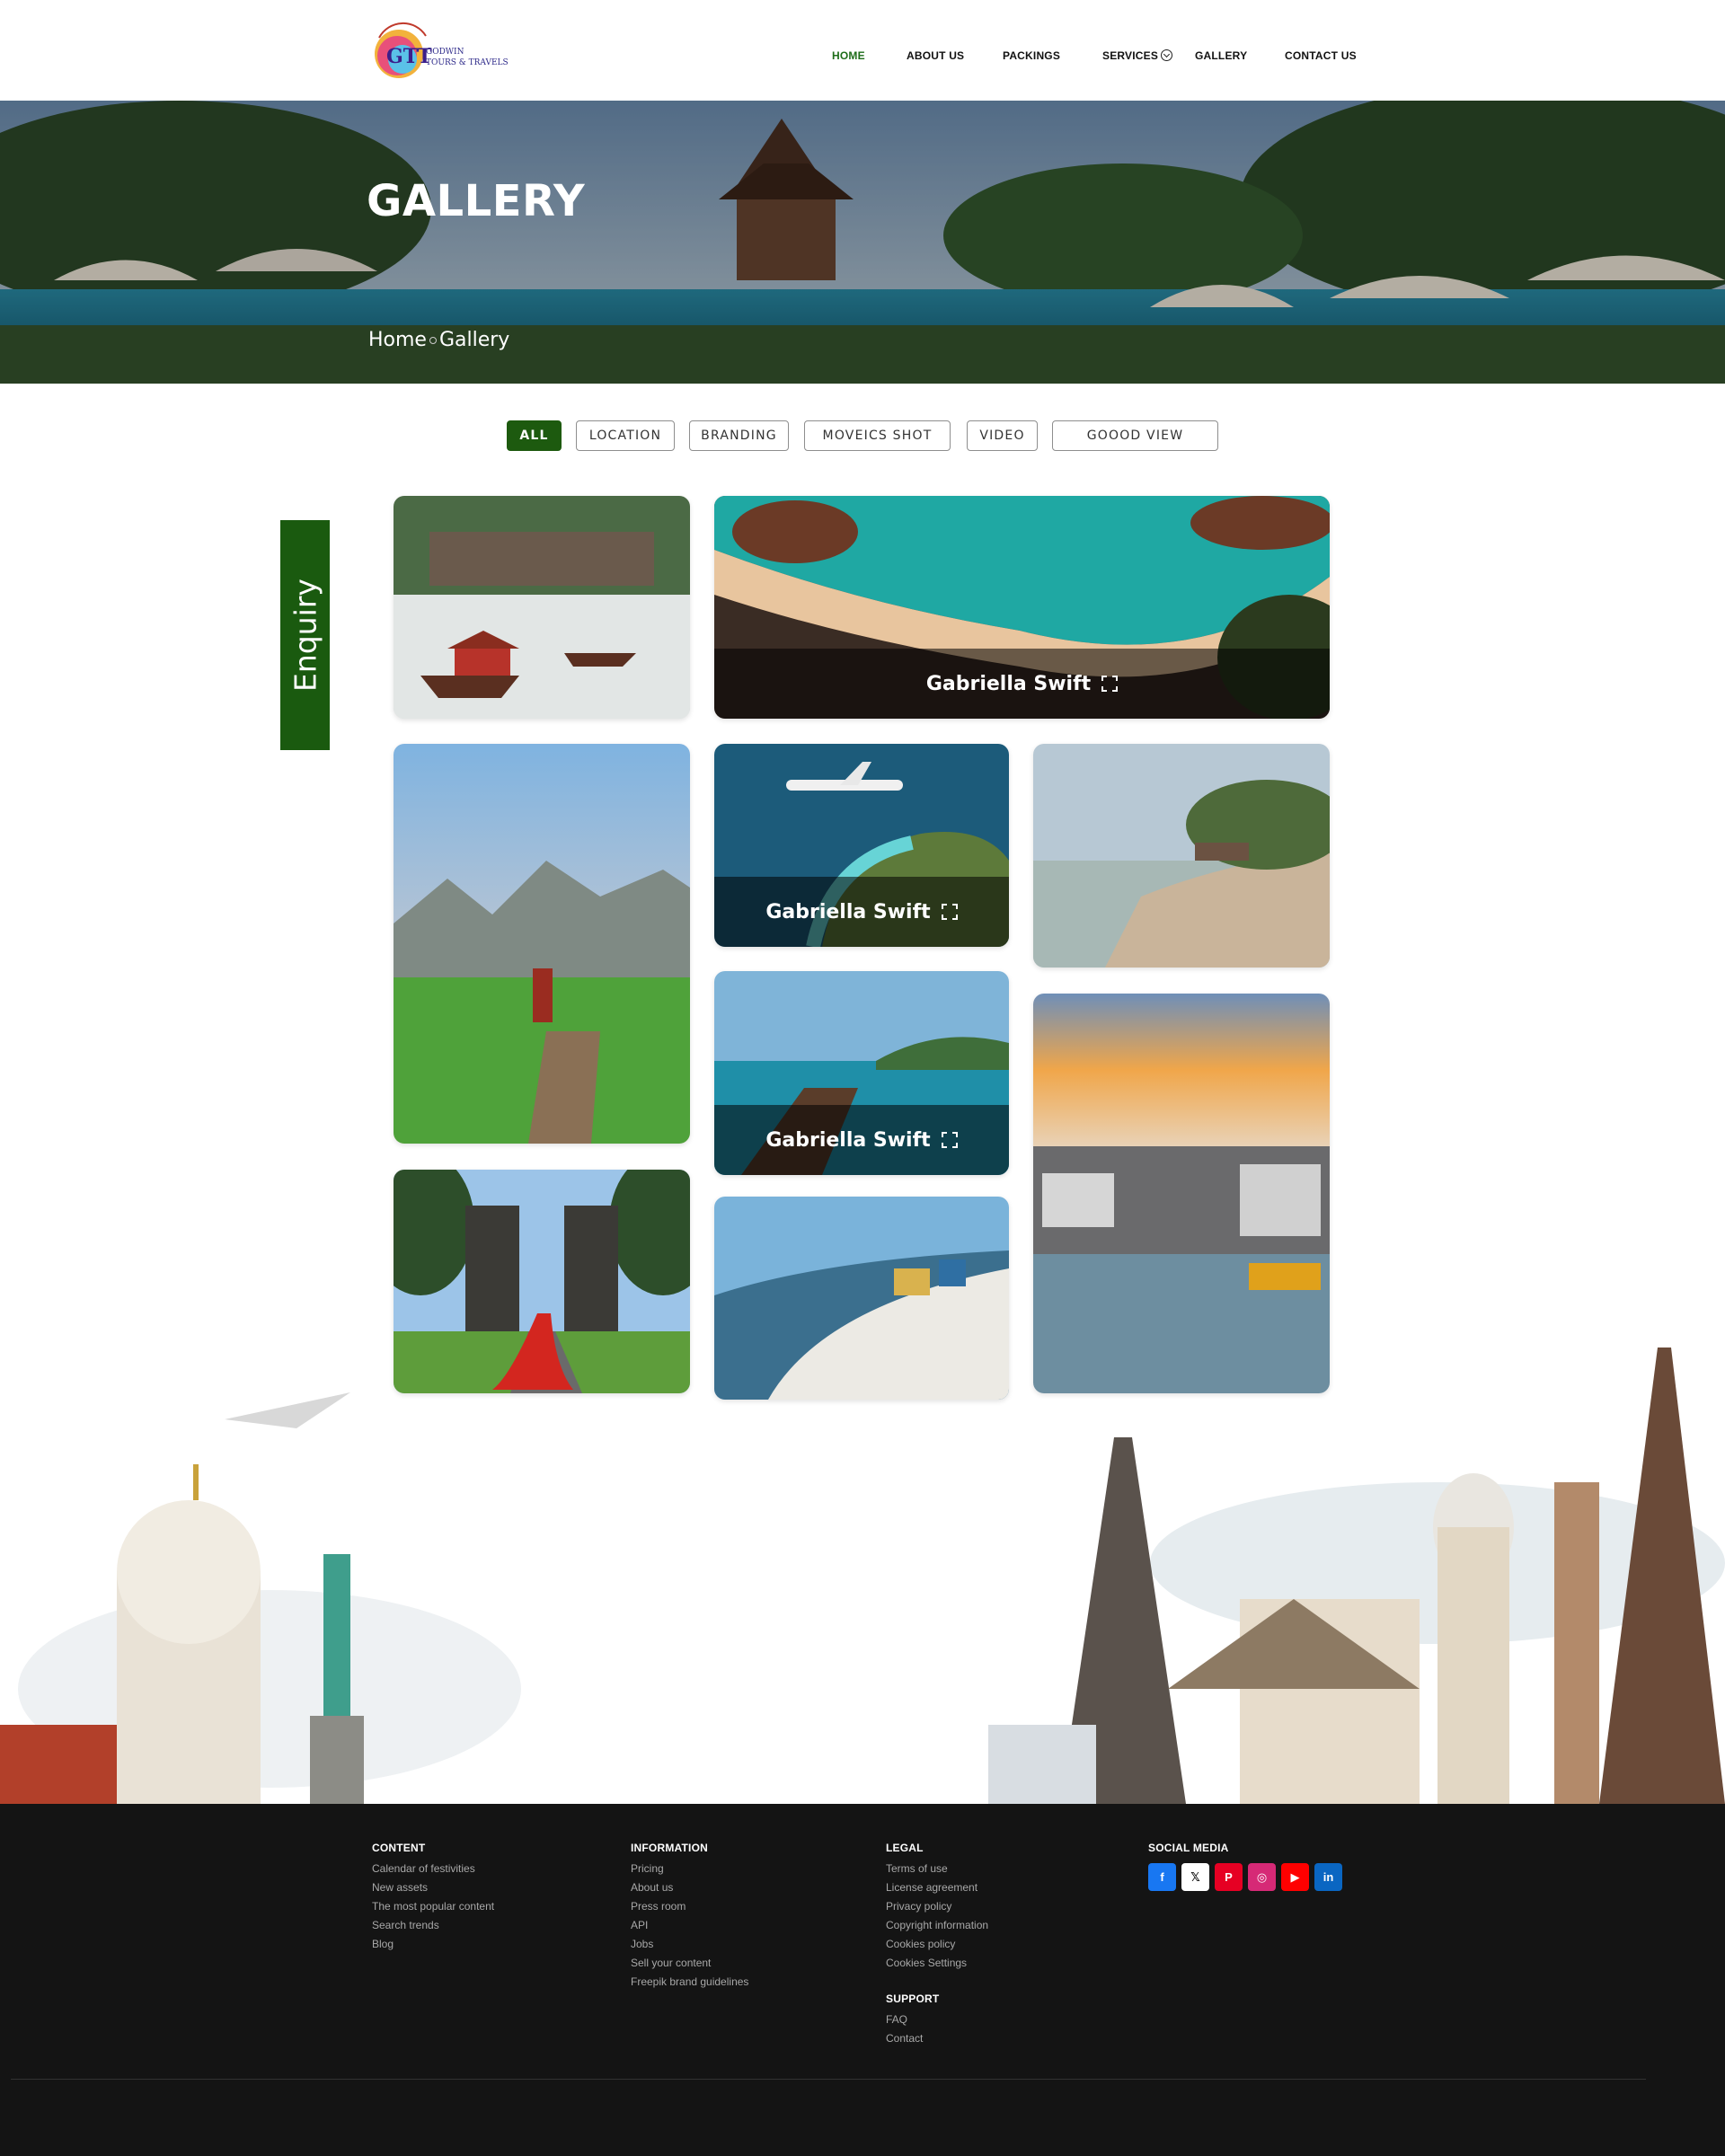  I want to click on nav-services-label: SERVICES, so click(1130, 55).